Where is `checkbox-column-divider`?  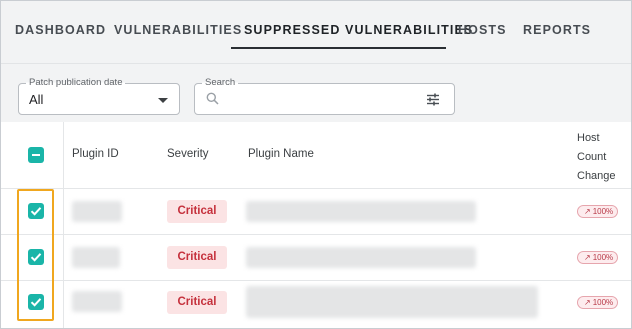
checkbox-column-divider is located at coordinates (63, 225).